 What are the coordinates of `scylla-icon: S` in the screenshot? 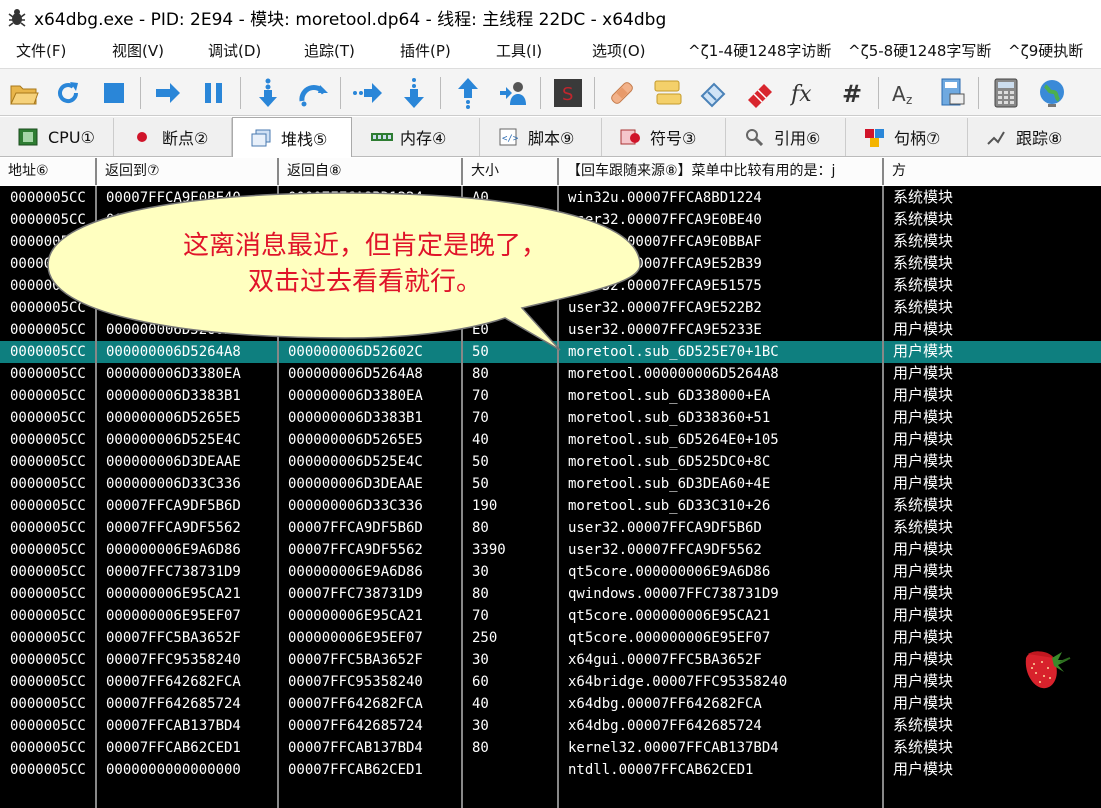 It's located at (568, 93).